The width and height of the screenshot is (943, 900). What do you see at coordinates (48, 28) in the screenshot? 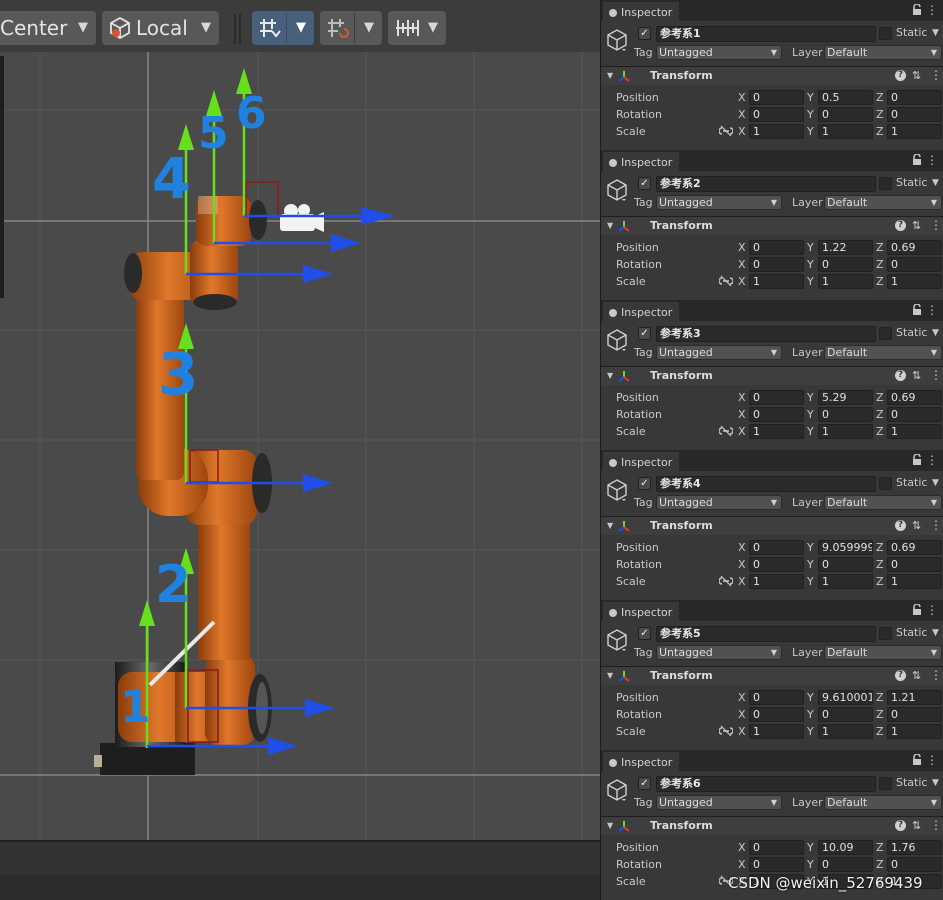
I see `pivot-position-dropdown: Center ▼` at bounding box center [48, 28].